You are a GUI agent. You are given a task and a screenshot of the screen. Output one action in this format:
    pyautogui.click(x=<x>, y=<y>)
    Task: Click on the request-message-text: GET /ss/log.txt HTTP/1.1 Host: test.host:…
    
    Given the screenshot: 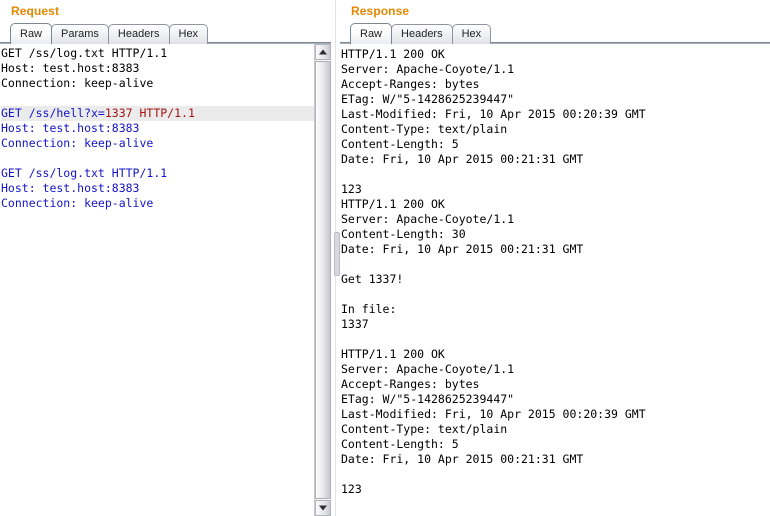 What is the action you would take?
    pyautogui.click(x=157, y=128)
    